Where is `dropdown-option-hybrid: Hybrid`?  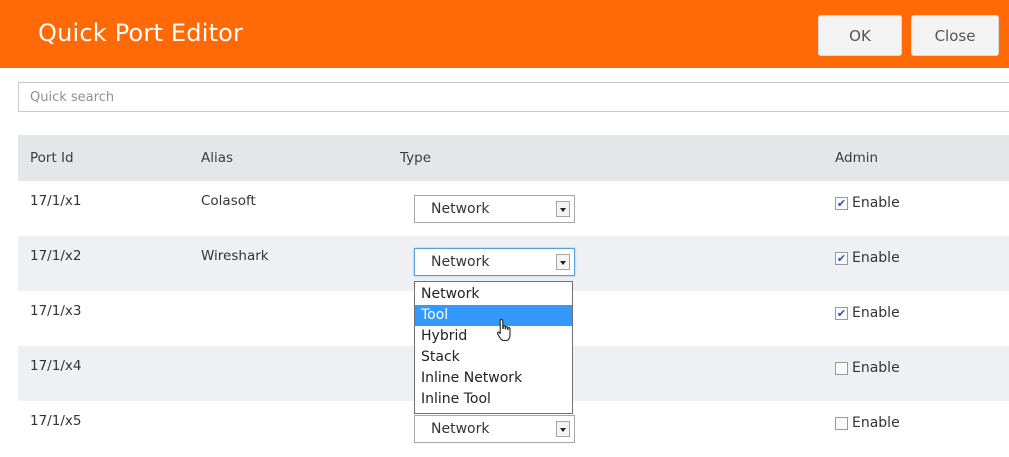
dropdown-option-hybrid: Hybrid is located at coordinates (493, 336).